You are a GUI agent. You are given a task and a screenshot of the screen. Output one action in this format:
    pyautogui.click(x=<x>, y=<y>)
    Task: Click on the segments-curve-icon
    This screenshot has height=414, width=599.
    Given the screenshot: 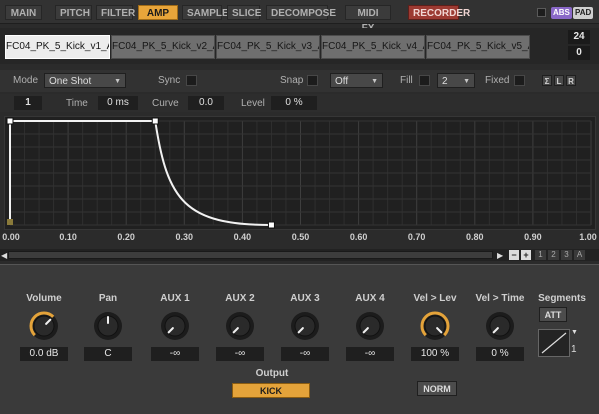 What is the action you would take?
    pyautogui.click(x=554, y=343)
    